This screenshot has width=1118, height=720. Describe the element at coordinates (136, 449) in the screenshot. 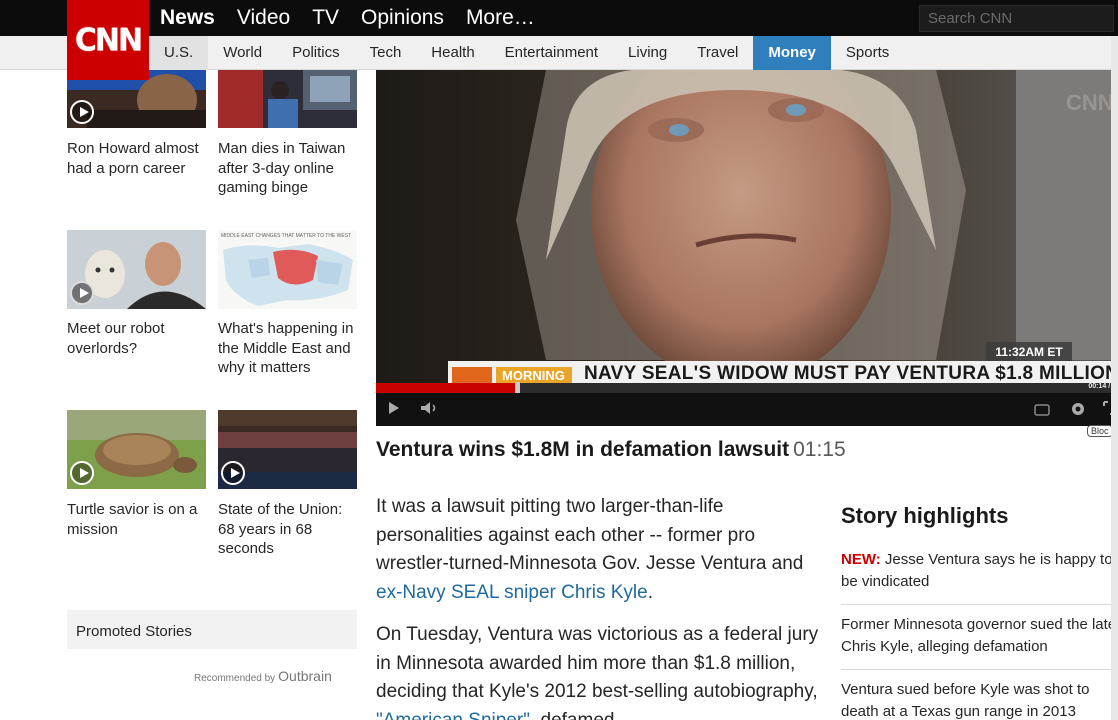

I see `thumb-turtle` at that location.